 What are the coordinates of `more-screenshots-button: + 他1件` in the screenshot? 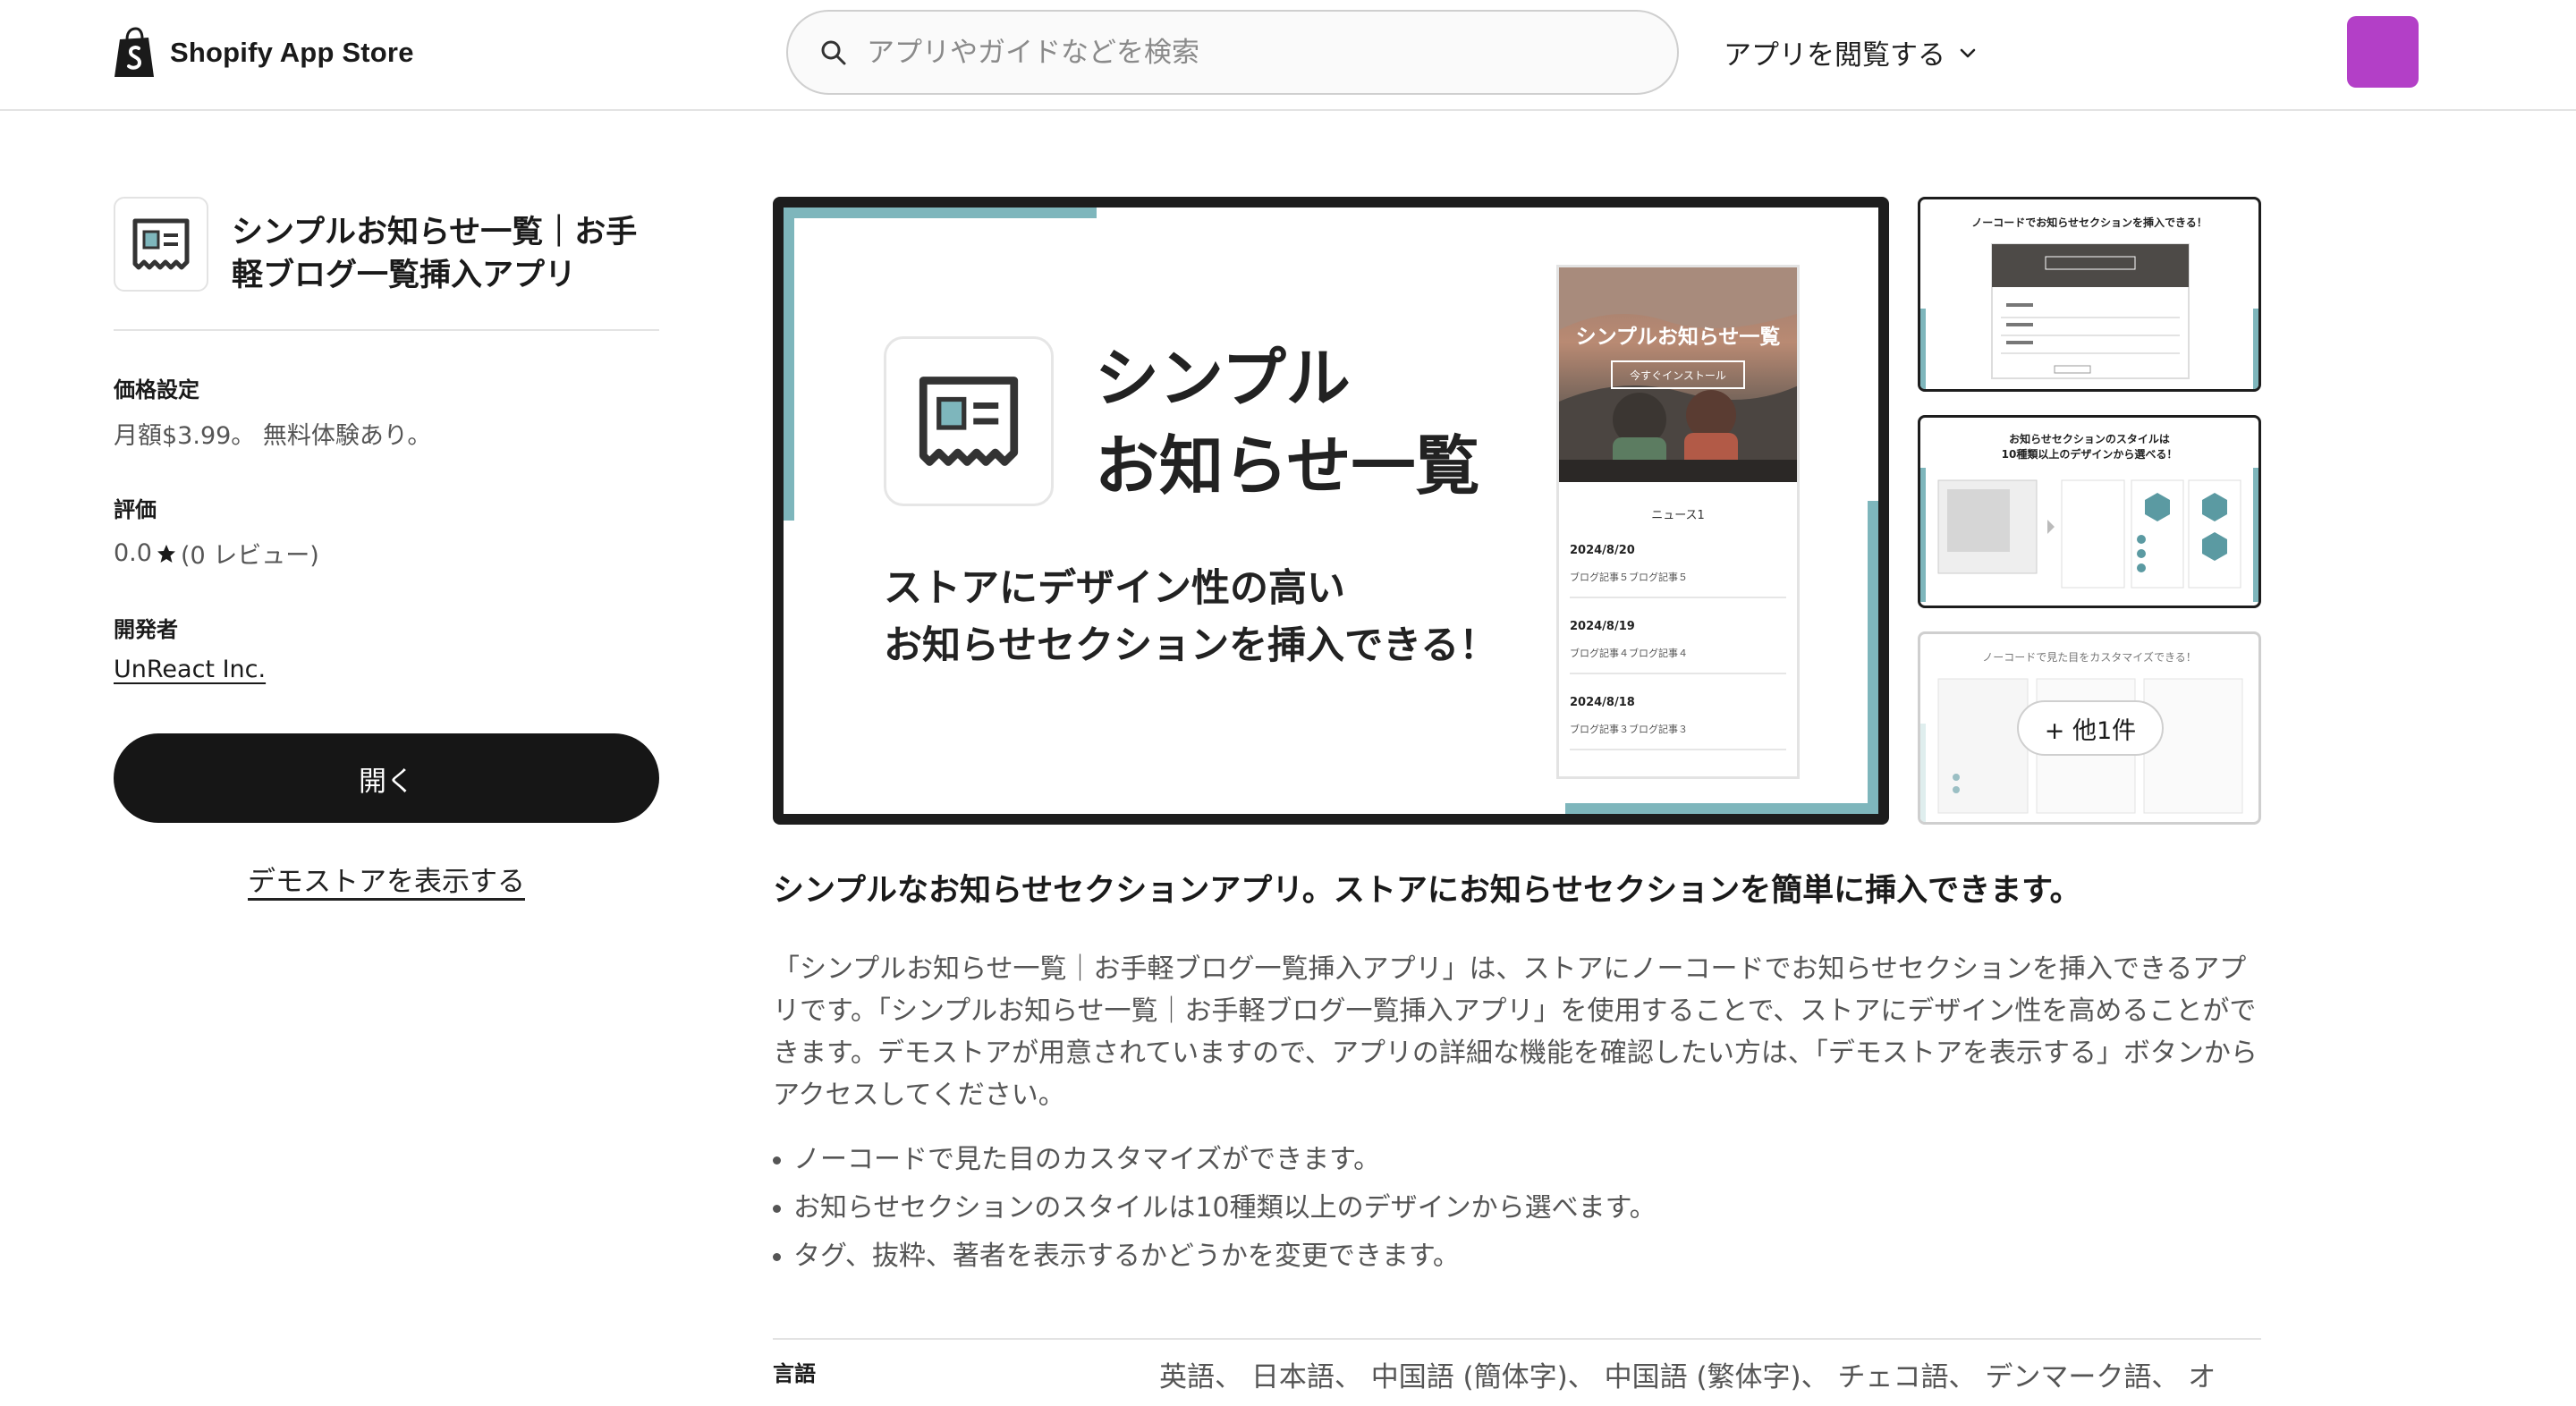 It's located at (2090, 728).